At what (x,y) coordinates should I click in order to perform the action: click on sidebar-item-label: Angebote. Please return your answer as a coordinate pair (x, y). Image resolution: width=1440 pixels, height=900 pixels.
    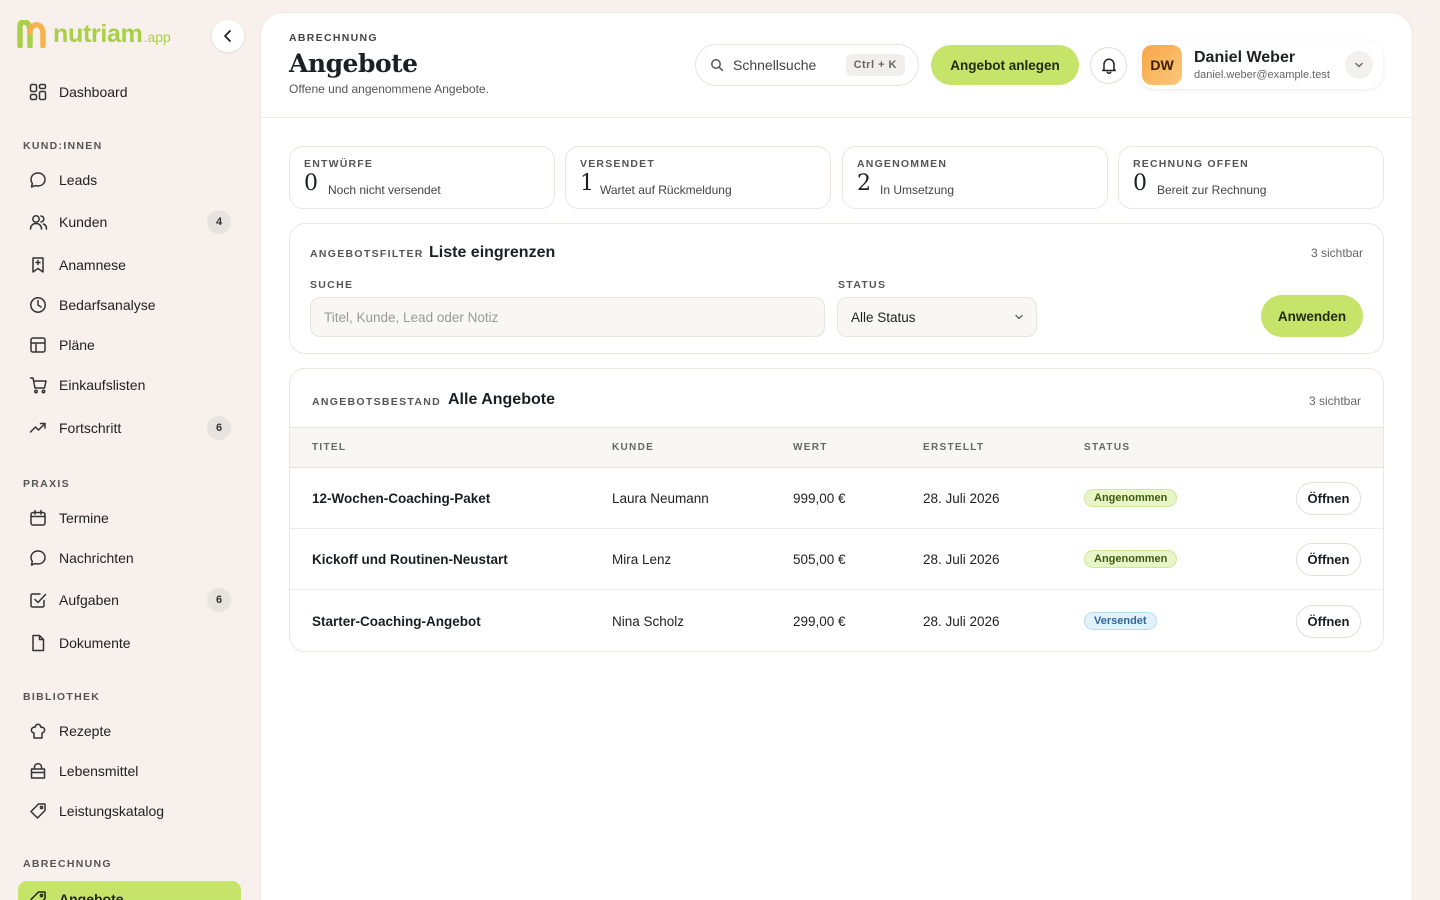
    Looking at the image, I should click on (91, 895).